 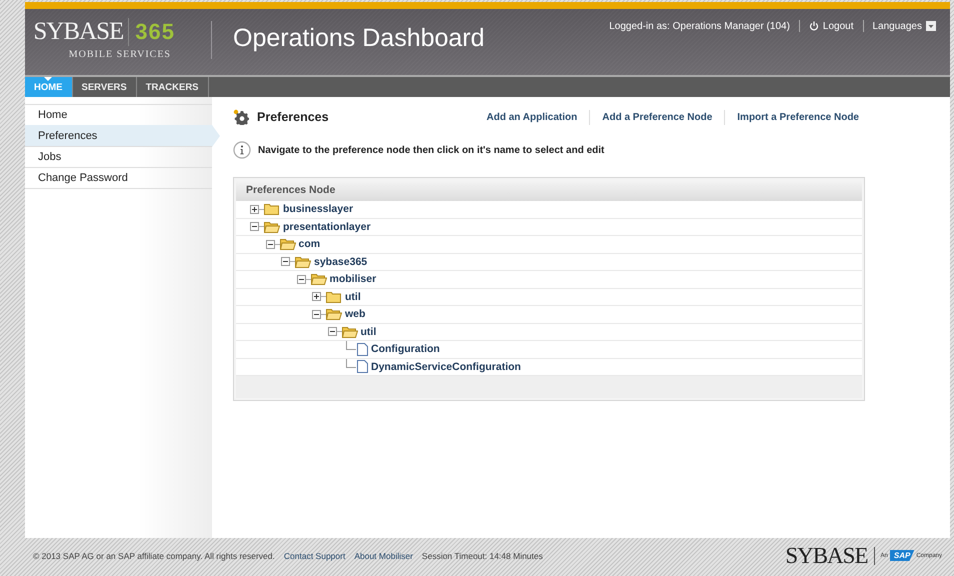 I want to click on gear-icon, so click(x=241, y=117).